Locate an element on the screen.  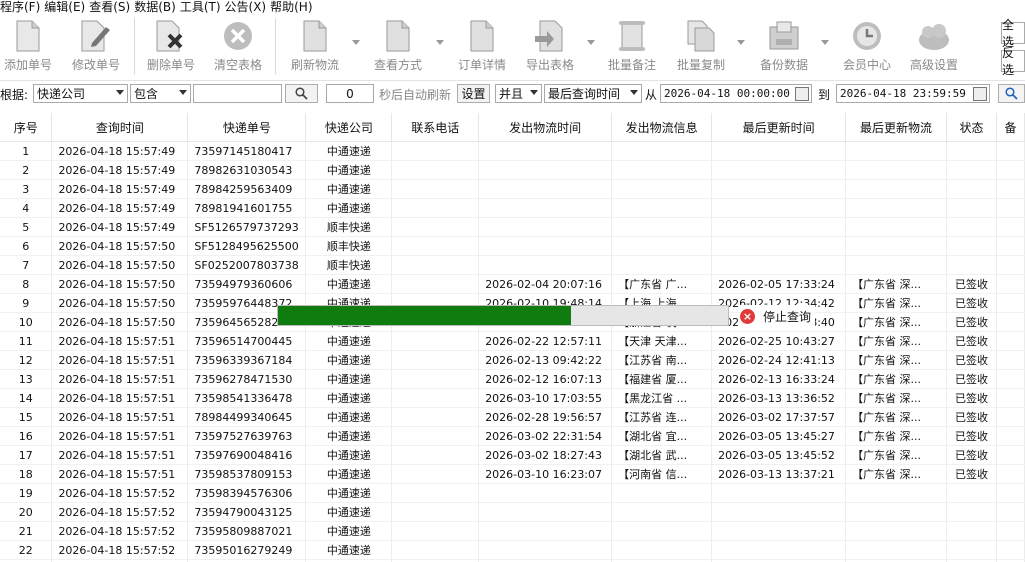
table-cell: 2026-04-18 15:57:50 is located at coordinates (120, 303).